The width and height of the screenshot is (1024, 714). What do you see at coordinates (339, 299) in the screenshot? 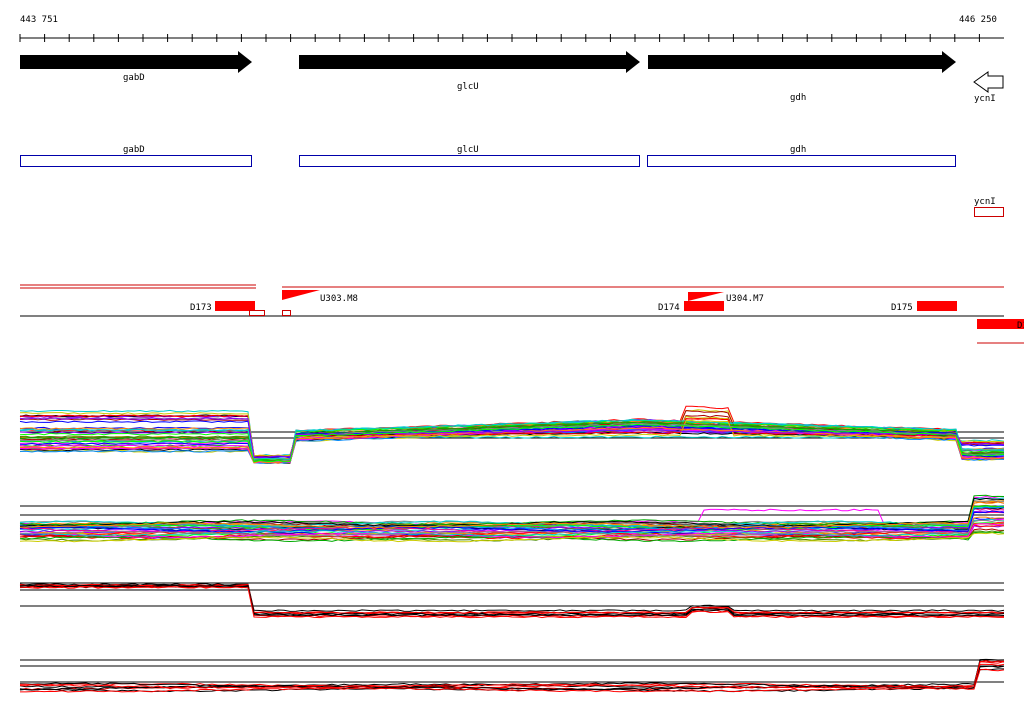
I see `upshift-label: U303.M8` at bounding box center [339, 299].